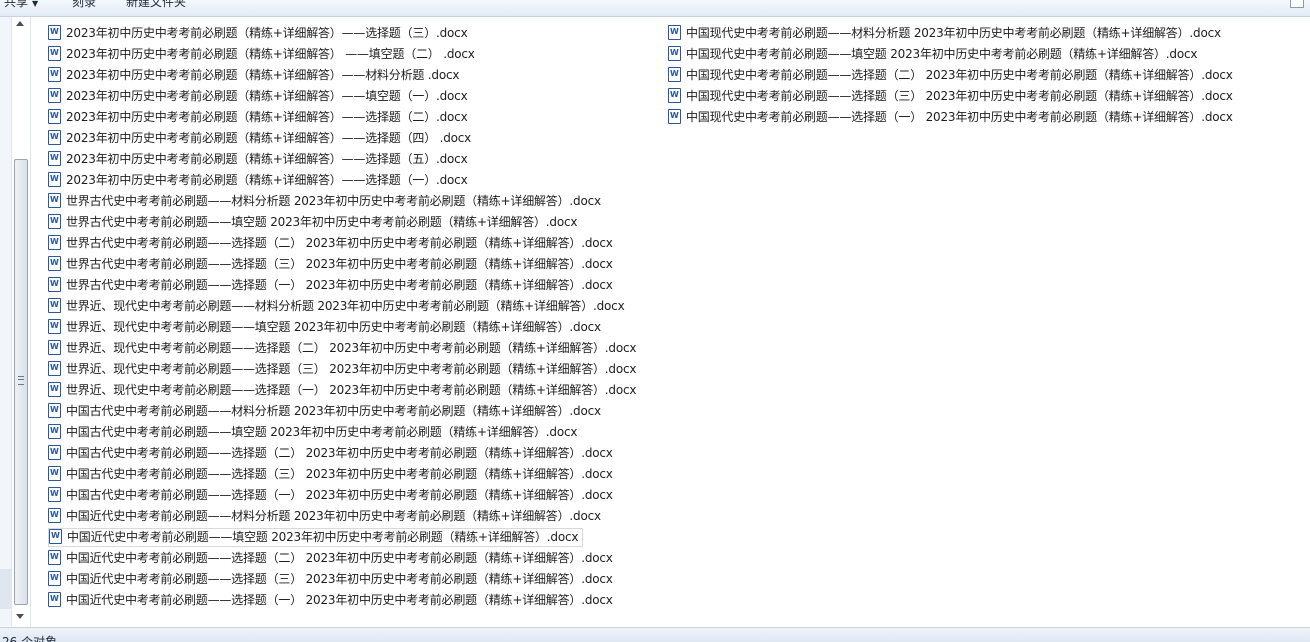  Describe the element at coordinates (267, 96) in the screenshot. I see `file-name: 2023年初中历史中考考前必刷题（精练+详细解答）——填空题（一）.docx` at that location.